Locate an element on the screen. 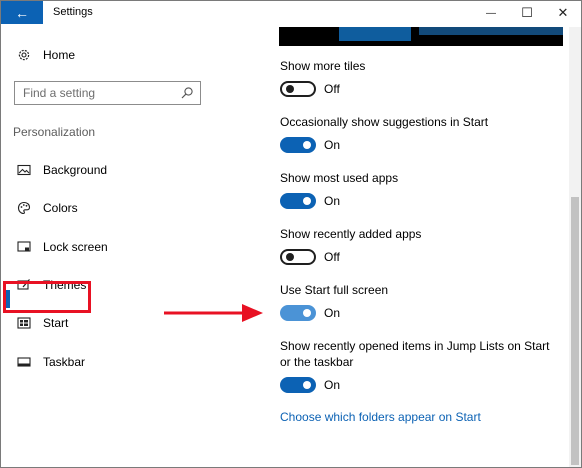  maximize-button: ☐ is located at coordinates (527, 13).